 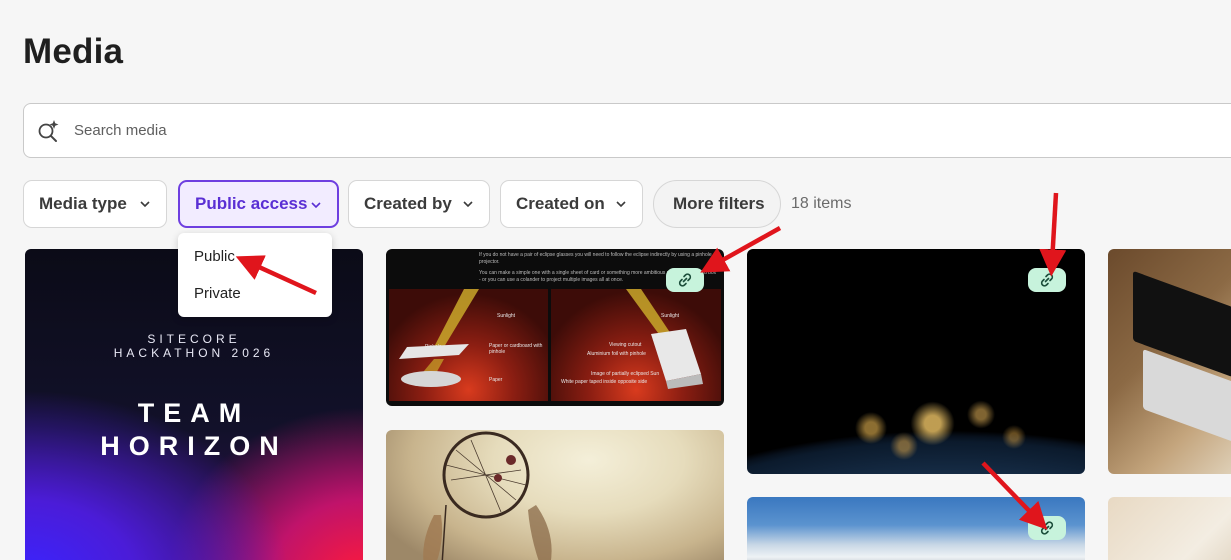 I want to click on page-title: Media, so click(x=73, y=51).